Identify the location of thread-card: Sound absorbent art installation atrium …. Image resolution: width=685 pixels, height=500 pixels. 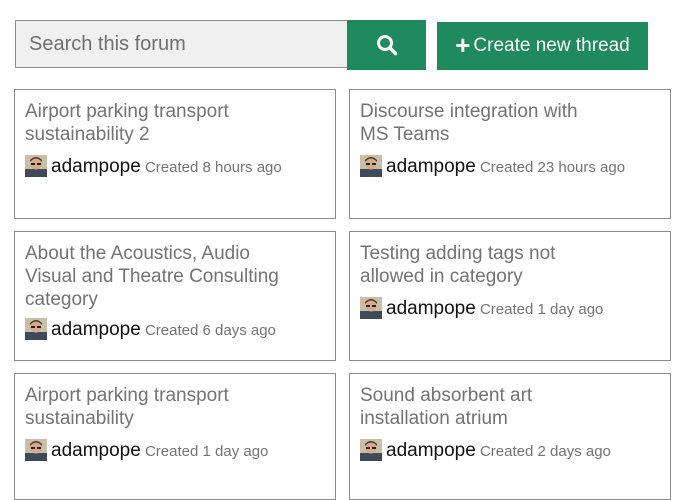
(510, 436).